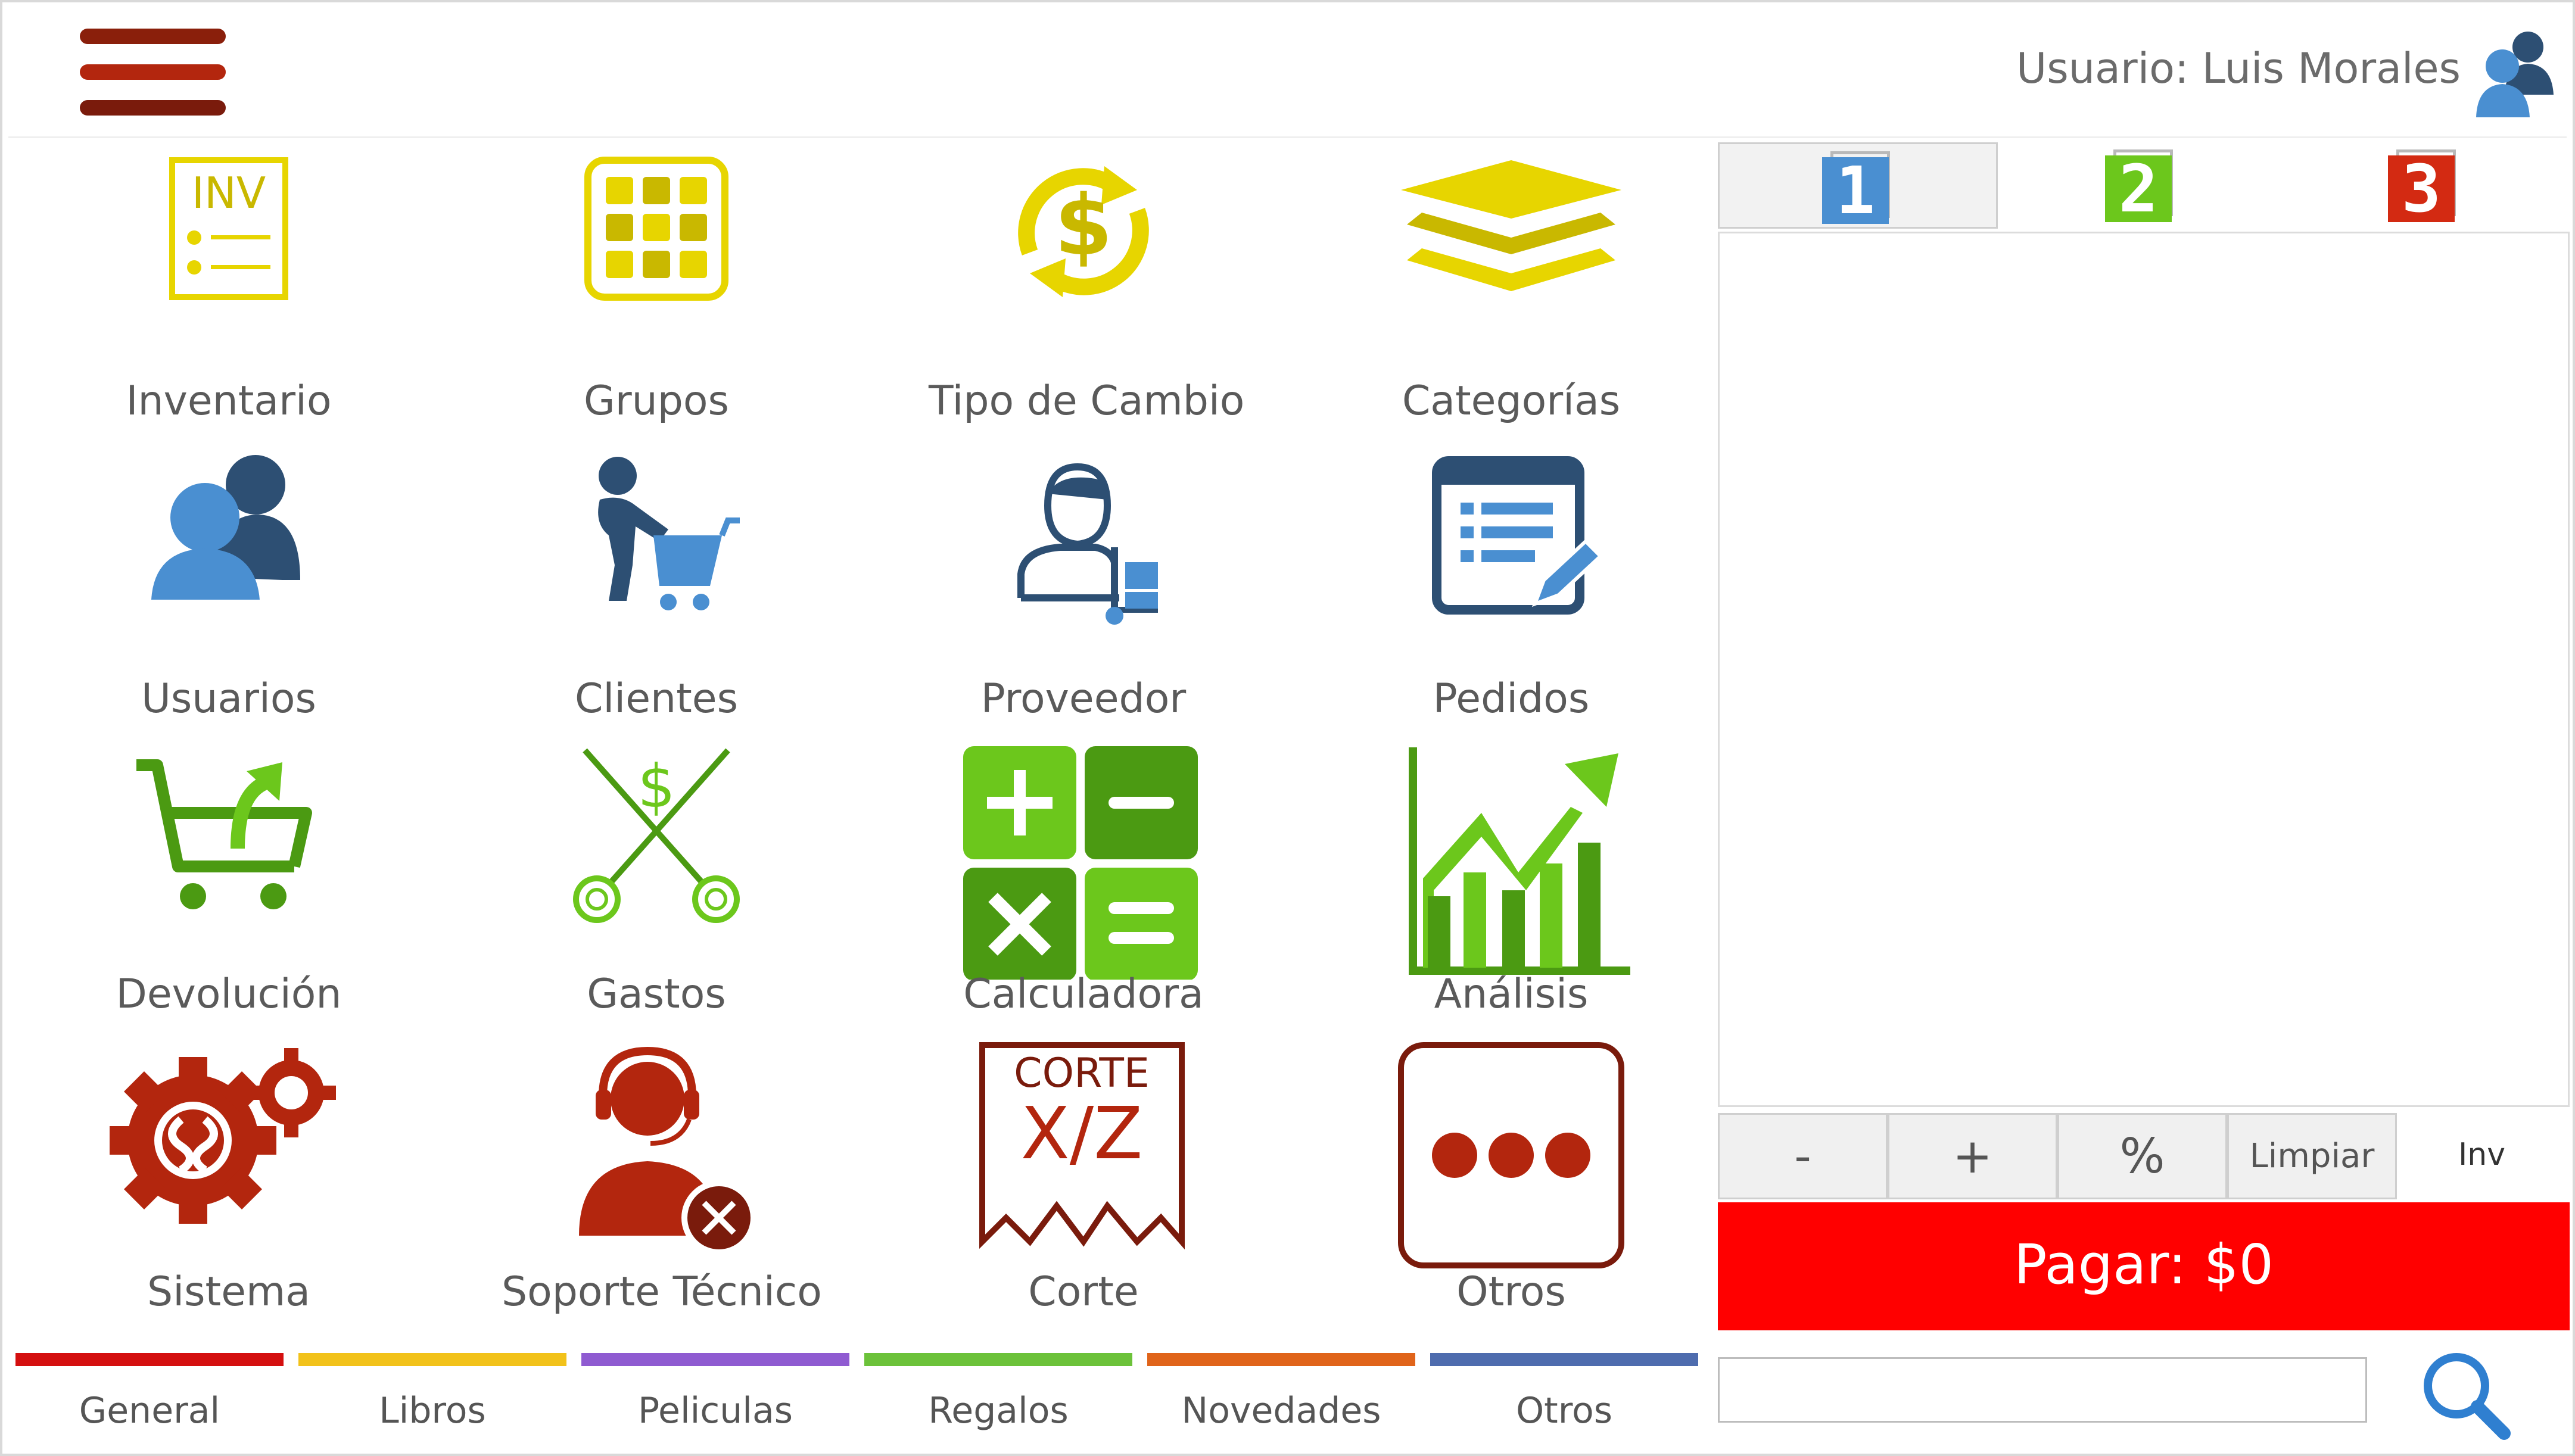  I want to click on tile-usuarios: Usuarios, so click(229, 586).